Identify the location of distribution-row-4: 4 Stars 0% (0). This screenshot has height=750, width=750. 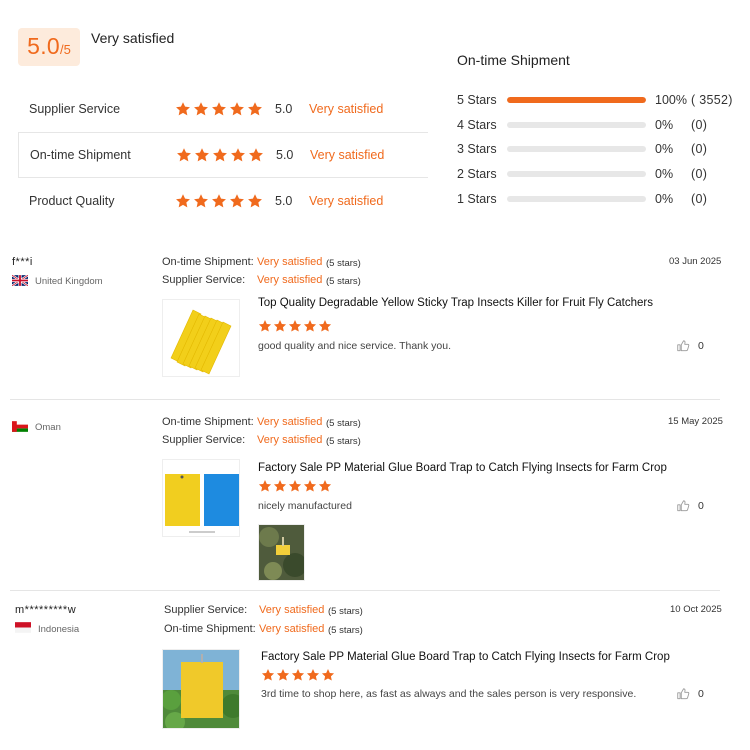
(599, 125).